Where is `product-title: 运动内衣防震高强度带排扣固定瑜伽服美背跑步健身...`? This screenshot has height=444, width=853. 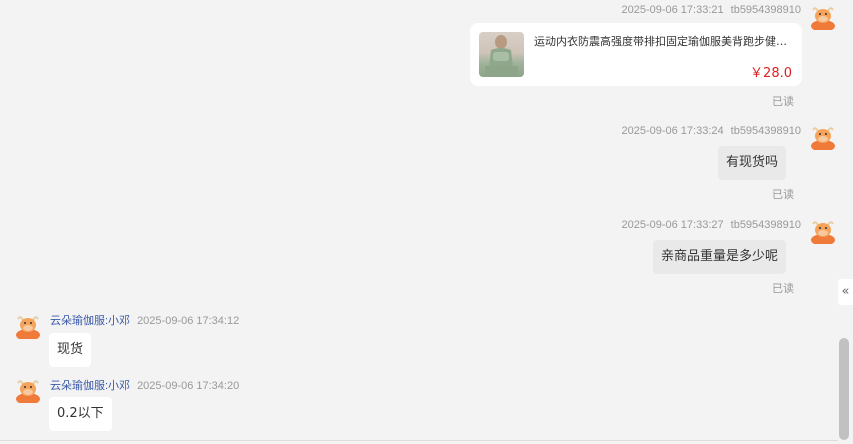
product-title: 运动内衣防震高强度带排扣固定瑜伽服美背跑步健身... is located at coordinates (665, 41).